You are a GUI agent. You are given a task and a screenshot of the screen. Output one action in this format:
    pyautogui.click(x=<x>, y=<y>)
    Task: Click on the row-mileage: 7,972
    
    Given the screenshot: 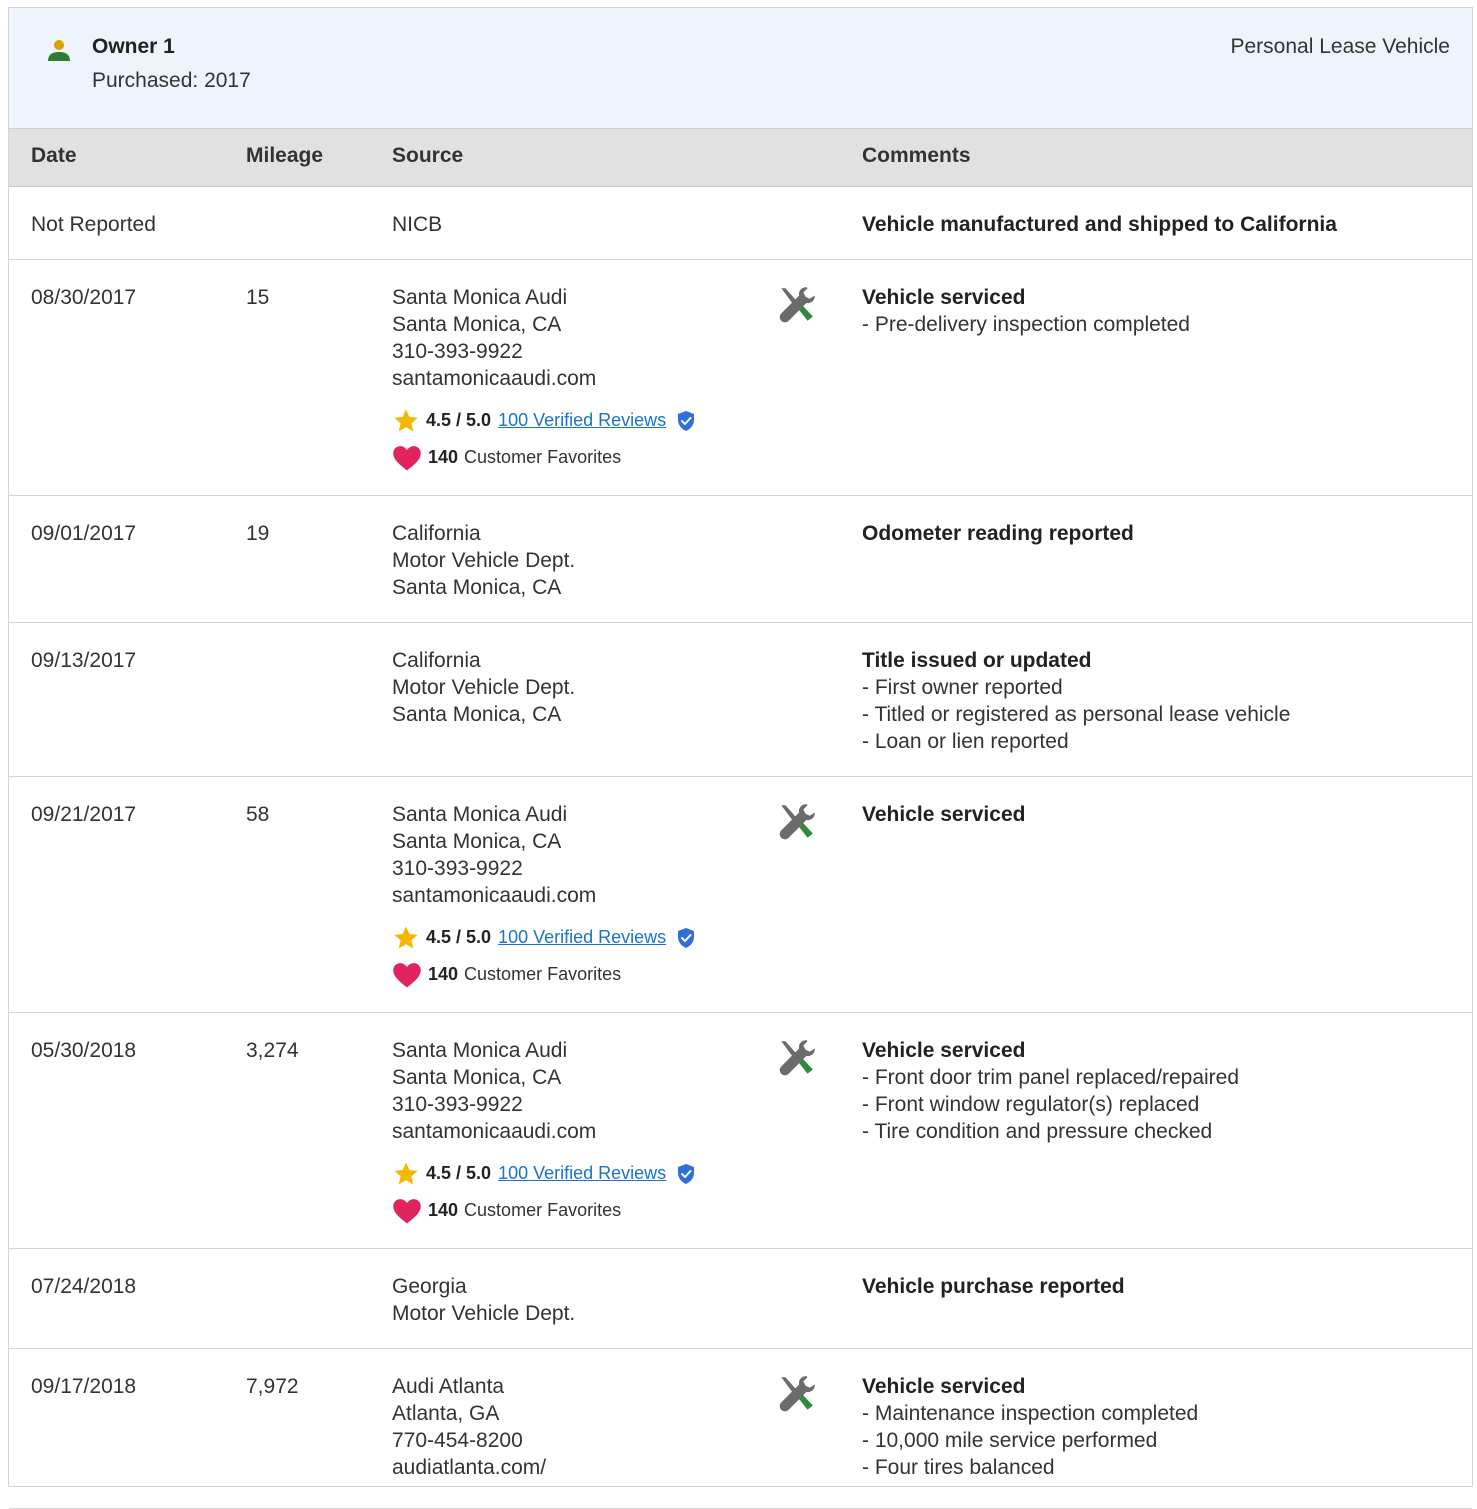 What is the action you would take?
    pyautogui.click(x=272, y=1386)
    